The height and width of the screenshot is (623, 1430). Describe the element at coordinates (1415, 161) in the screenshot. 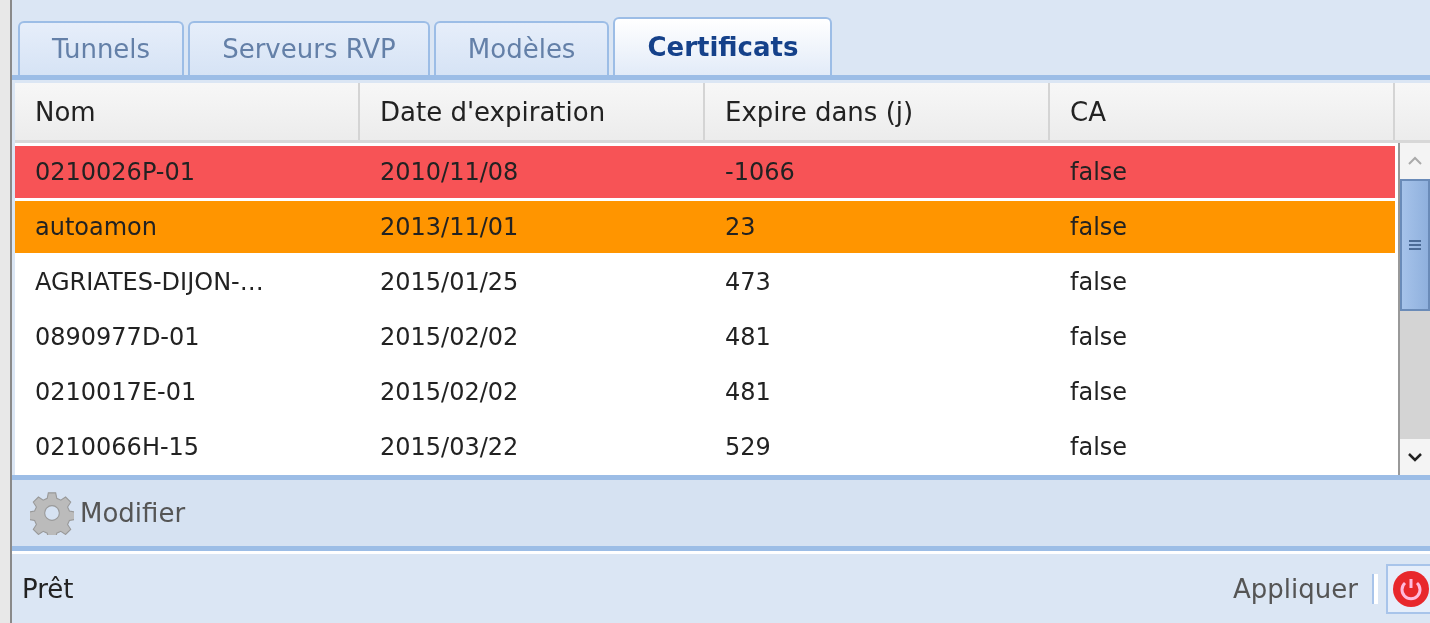

I see `scroll-up-icon` at that location.